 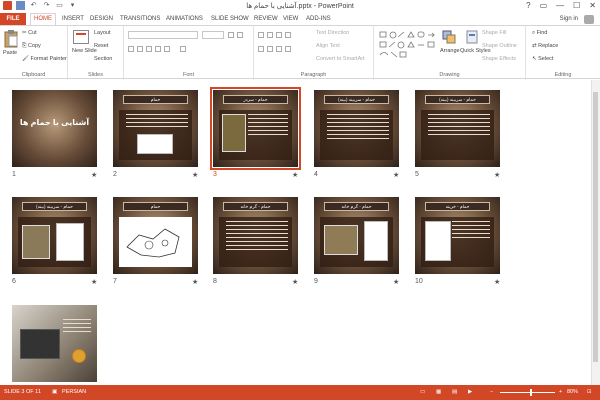 What do you see at coordinates (457, 99) in the screenshot?
I see `slide-title: حمام - سربینه (بینه)` at bounding box center [457, 99].